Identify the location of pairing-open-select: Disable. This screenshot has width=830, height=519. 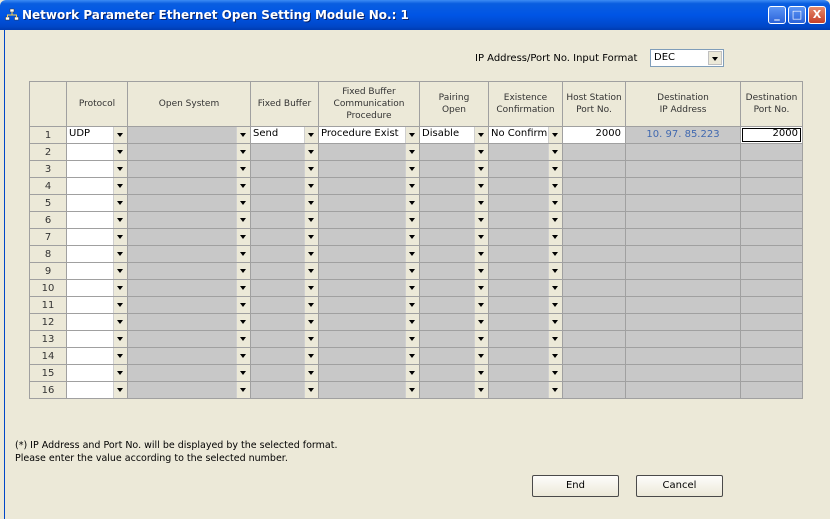
(454, 135).